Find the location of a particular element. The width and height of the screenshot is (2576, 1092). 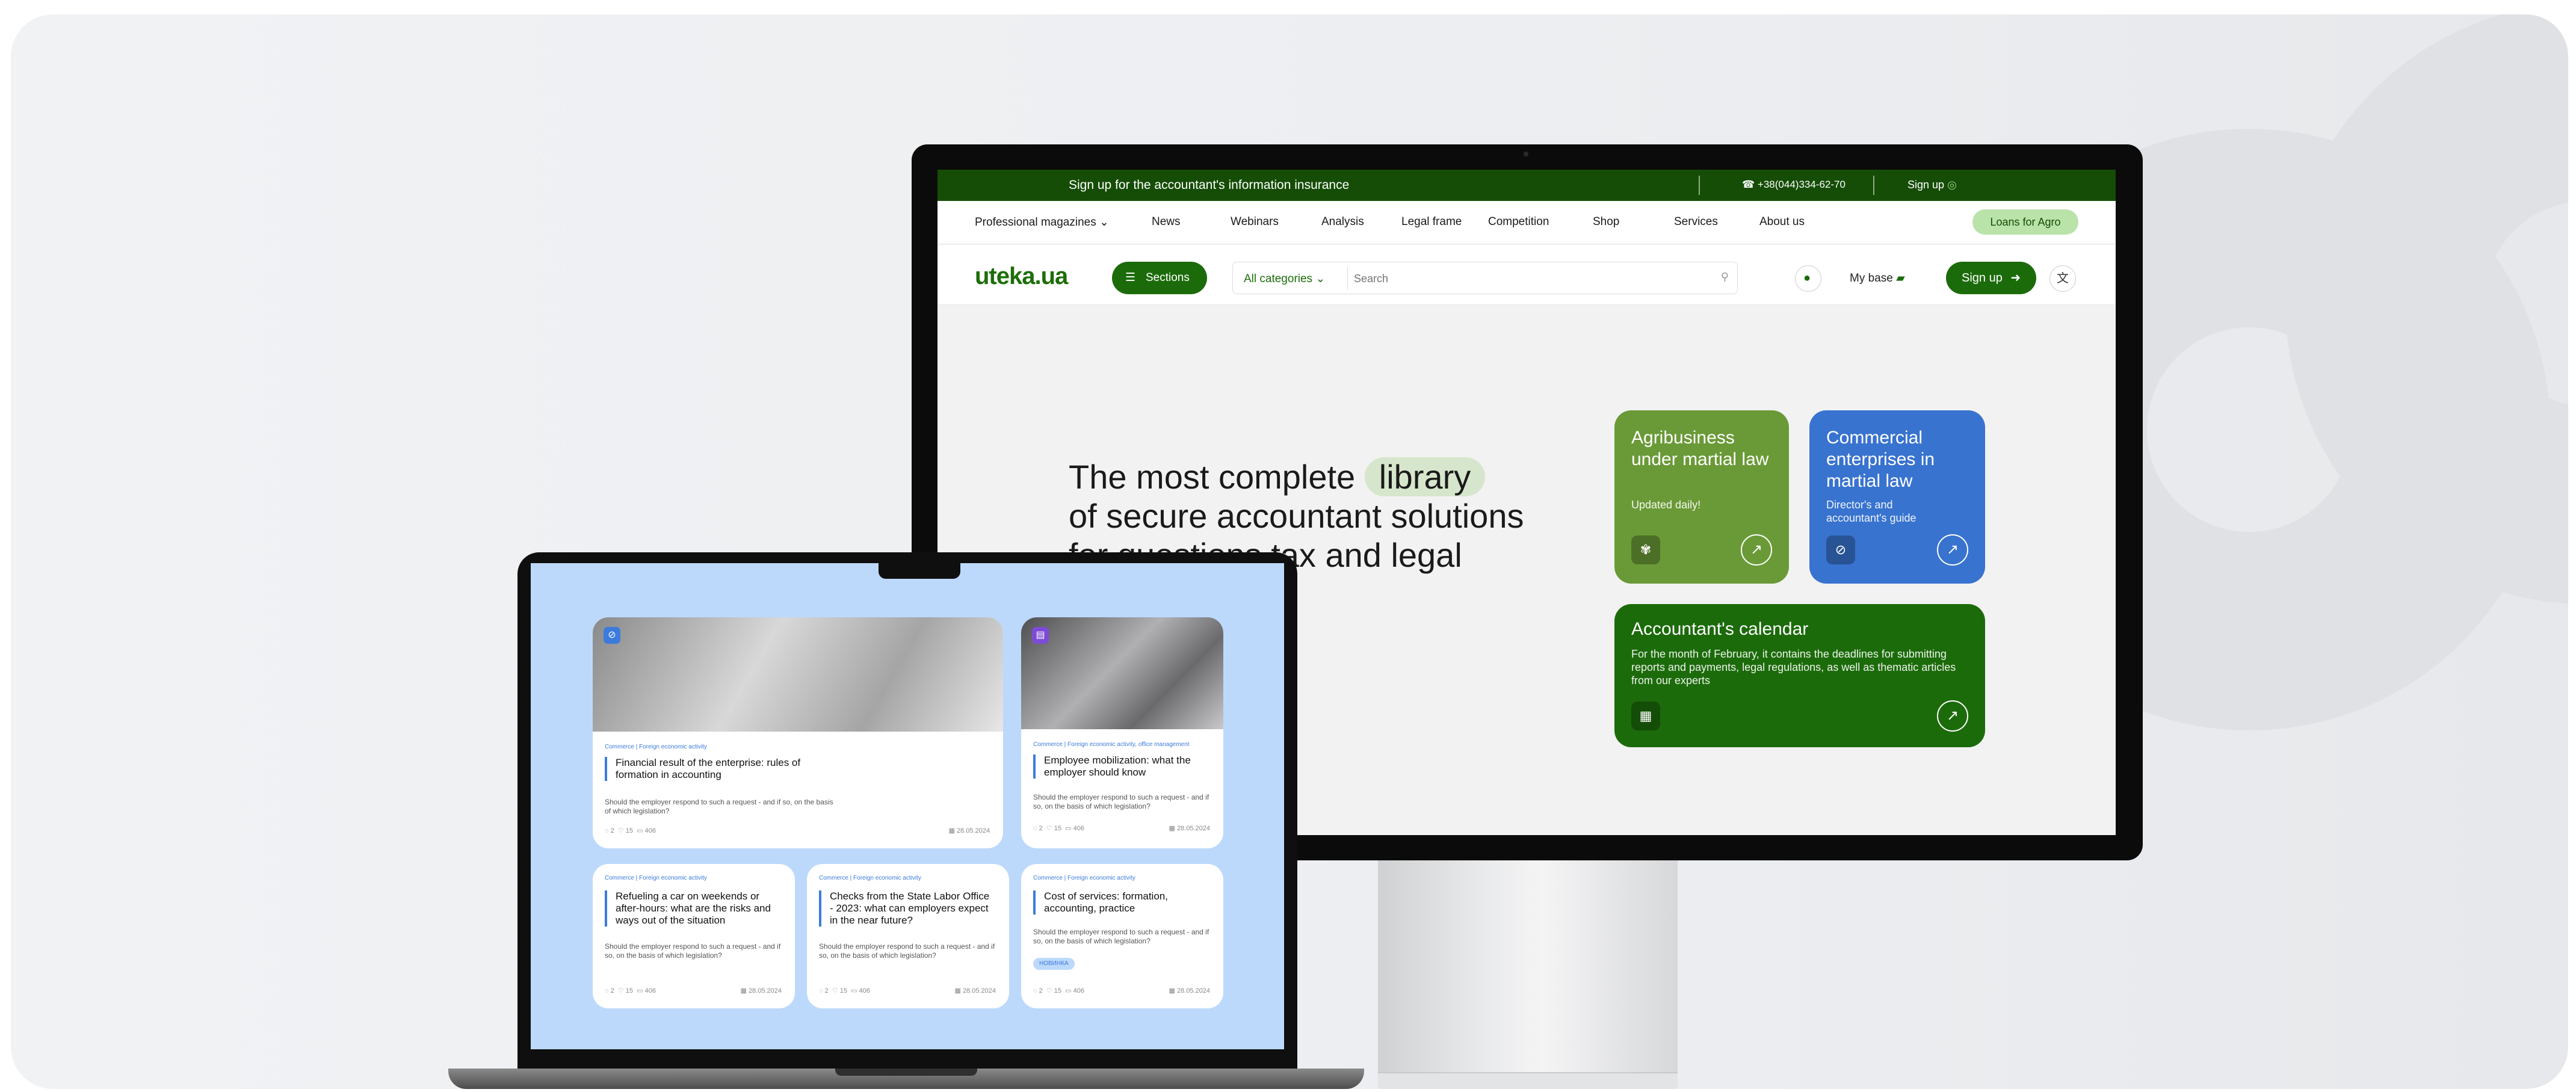

nav-news: News is located at coordinates (1166, 222).